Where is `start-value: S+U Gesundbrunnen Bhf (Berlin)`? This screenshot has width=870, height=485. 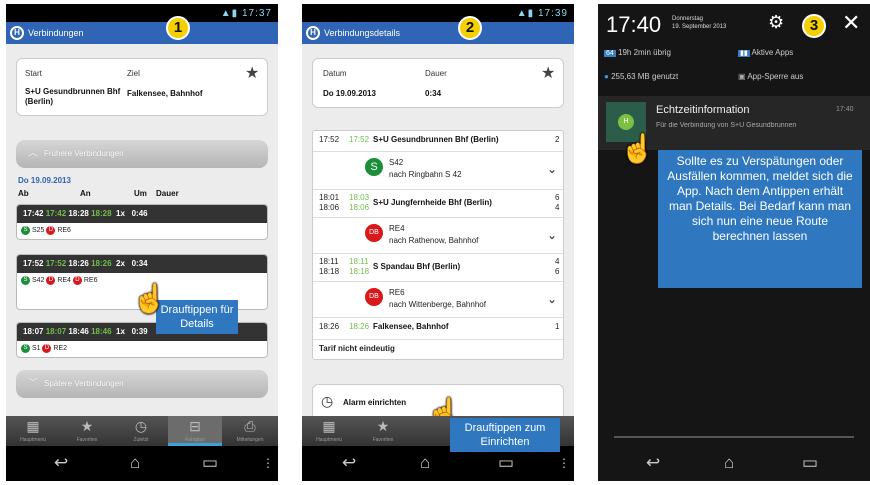
start-value: S+U Gesundbrunnen Bhf (Berlin) is located at coordinates (73, 96).